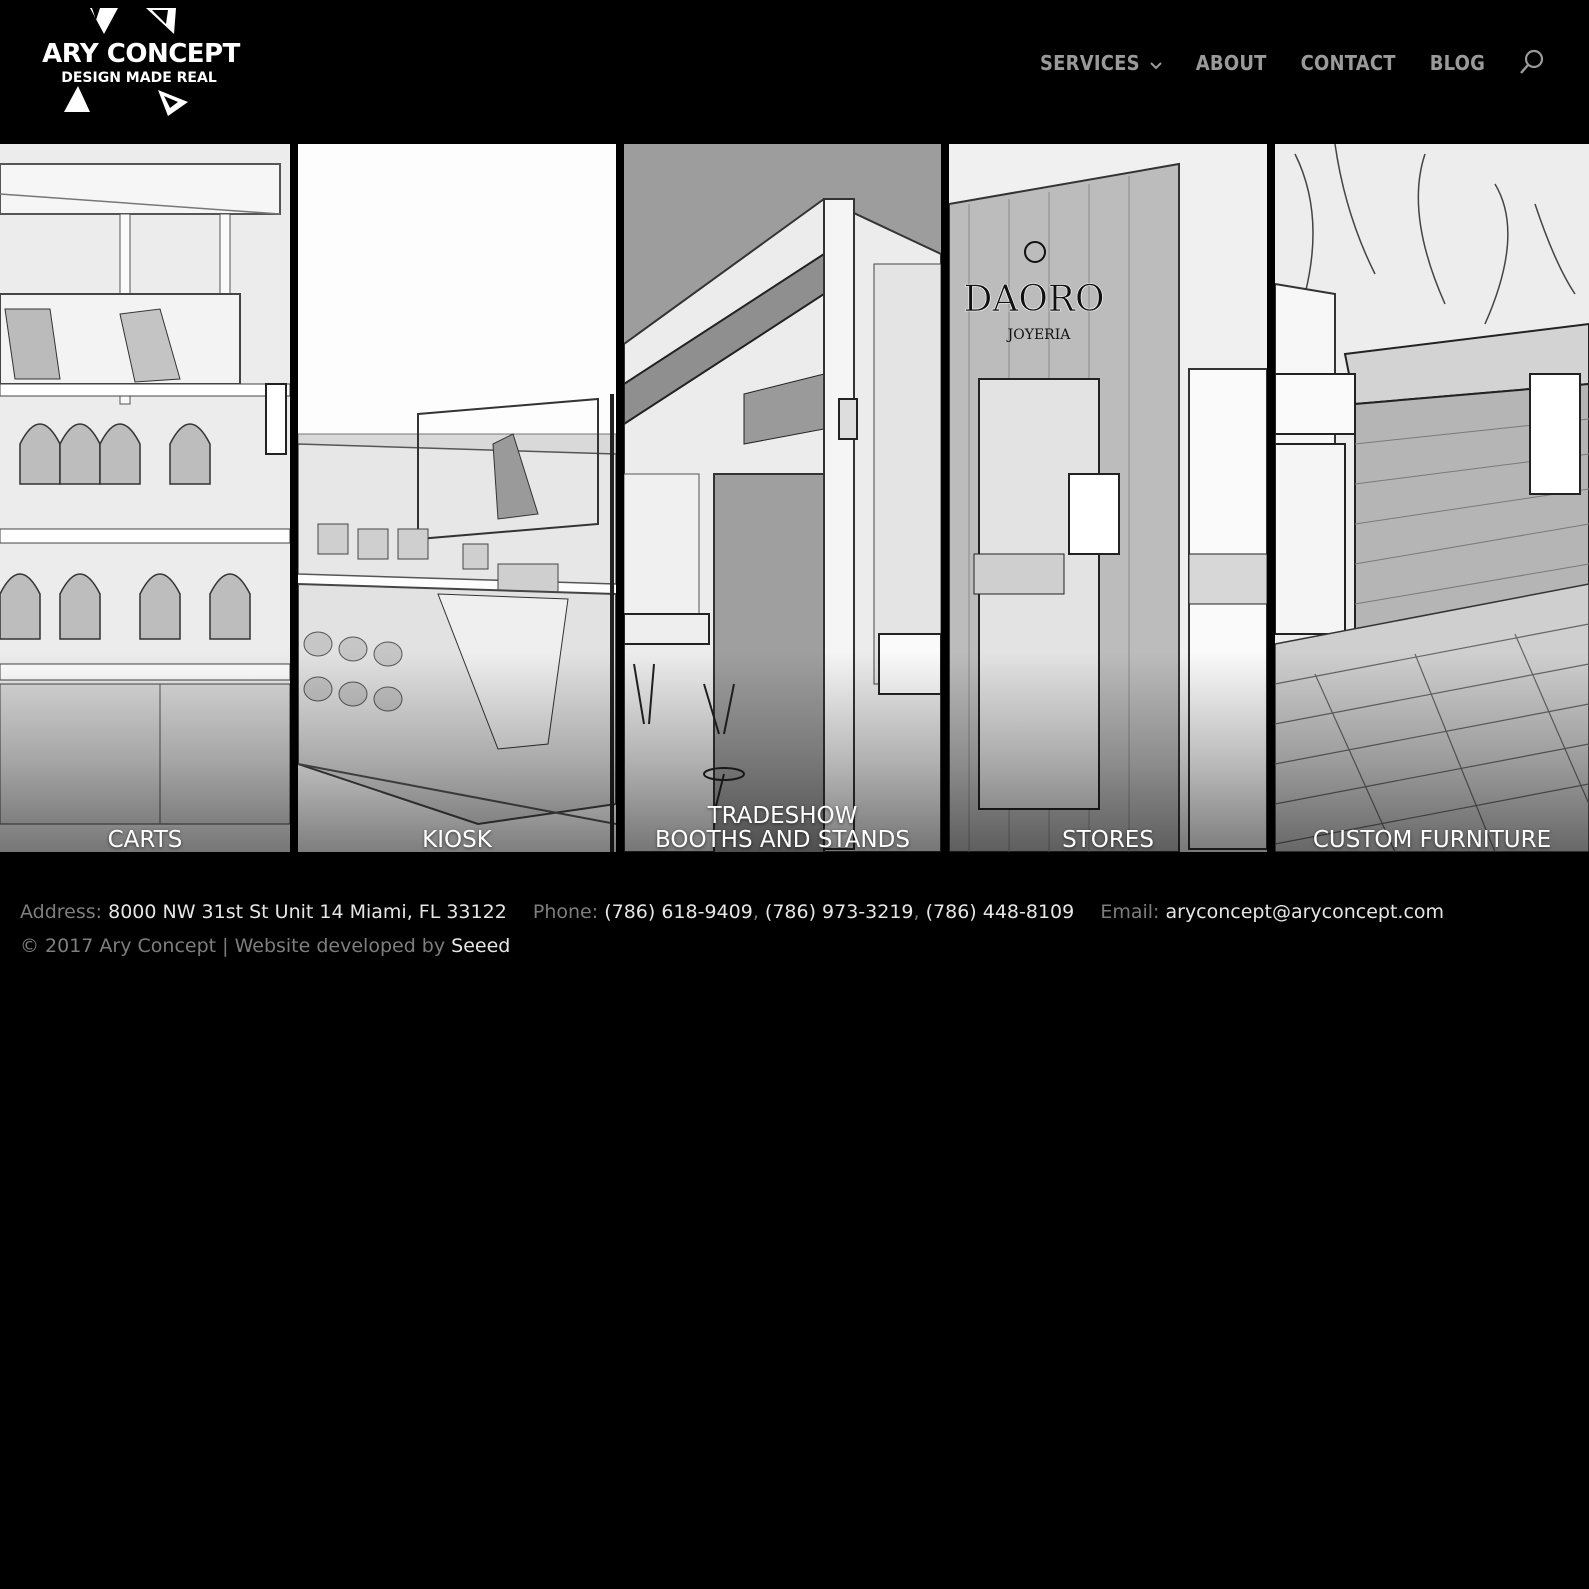 The image size is (1589, 1589). What do you see at coordinates (1108, 498) in the screenshot?
I see `panel-stores: DAORO JOYERIA STORES` at bounding box center [1108, 498].